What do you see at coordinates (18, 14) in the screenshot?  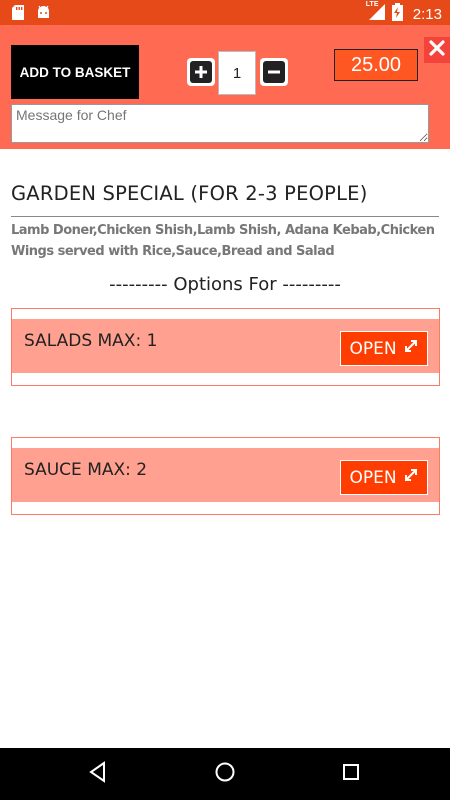 I see `sd-card-icon` at bounding box center [18, 14].